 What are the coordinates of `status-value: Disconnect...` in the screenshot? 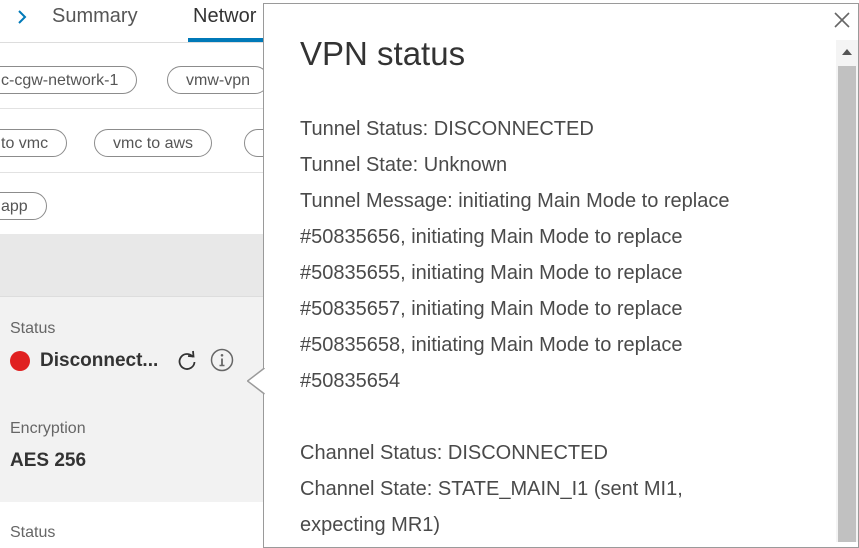 It's located at (99, 360).